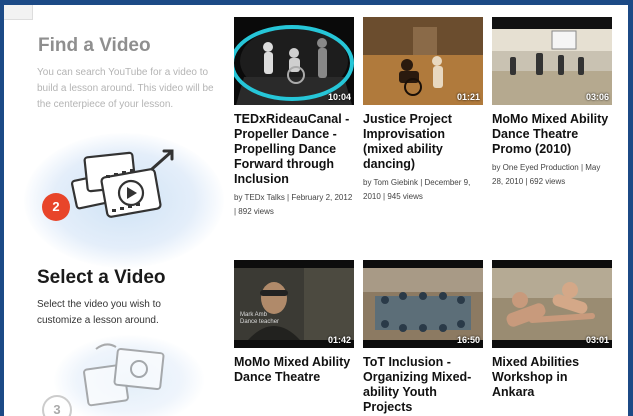  I want to click on step-title-find-video: Find a Video, so click(94, 45).